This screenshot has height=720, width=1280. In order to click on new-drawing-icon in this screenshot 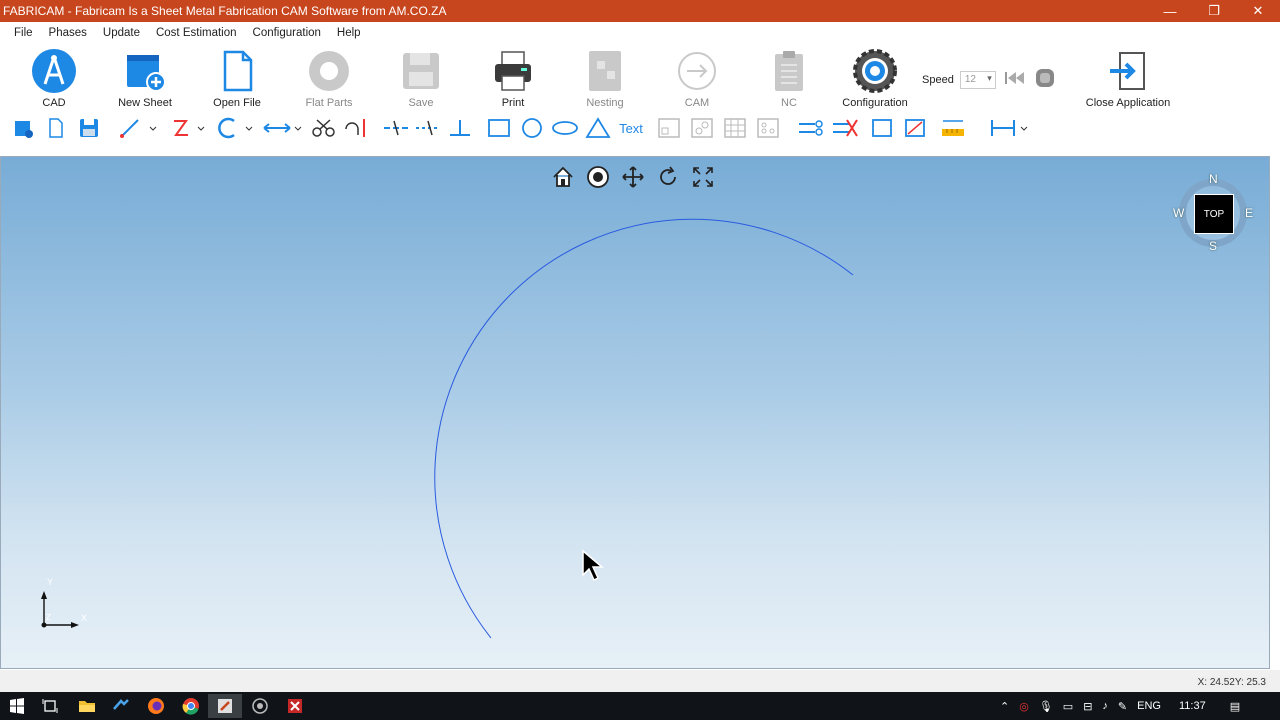, I will do `click(23, 128)`.